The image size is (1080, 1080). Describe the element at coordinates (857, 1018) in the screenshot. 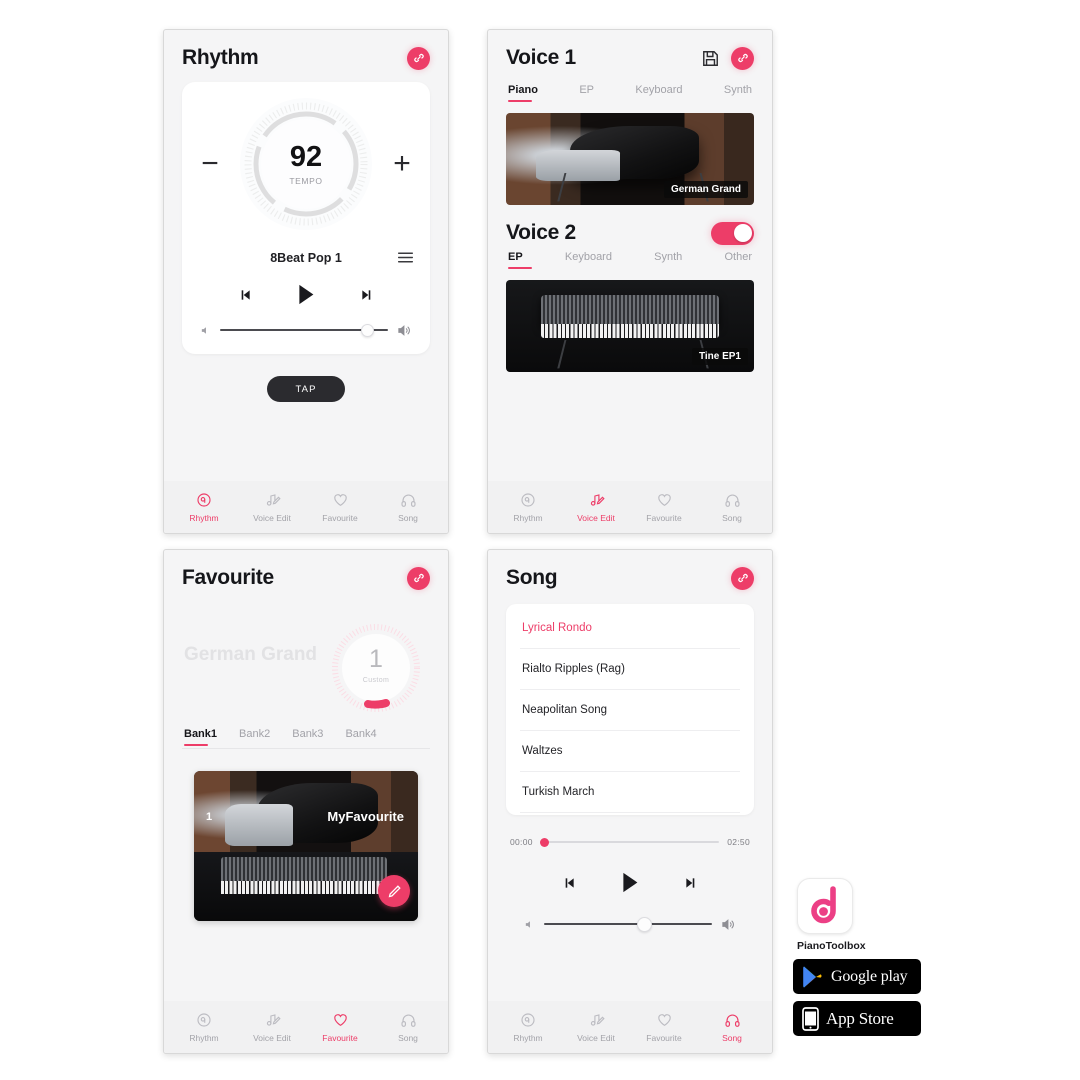

I see `app-store-badge: App Store` at that location.